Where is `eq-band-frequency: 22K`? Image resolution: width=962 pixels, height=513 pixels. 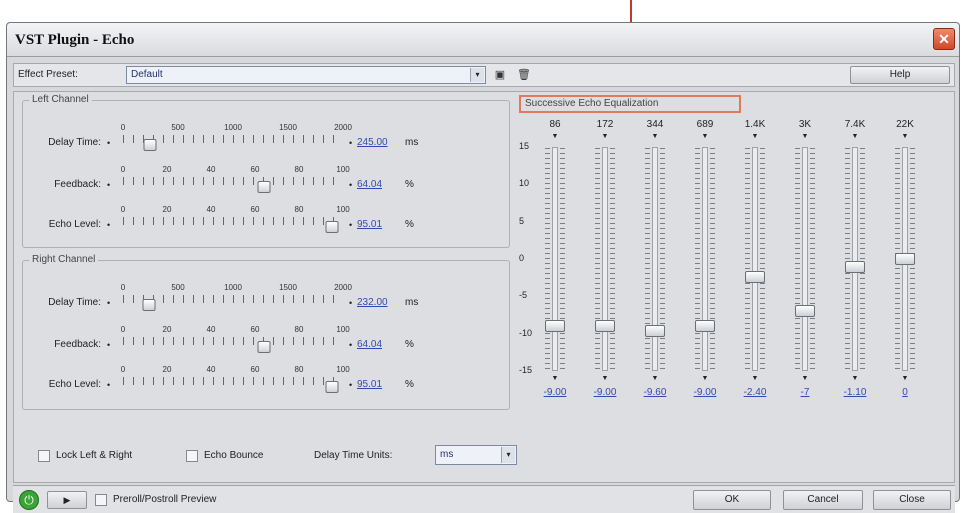 eq-band-frequency: 22K is located at coordinates (905, 124).